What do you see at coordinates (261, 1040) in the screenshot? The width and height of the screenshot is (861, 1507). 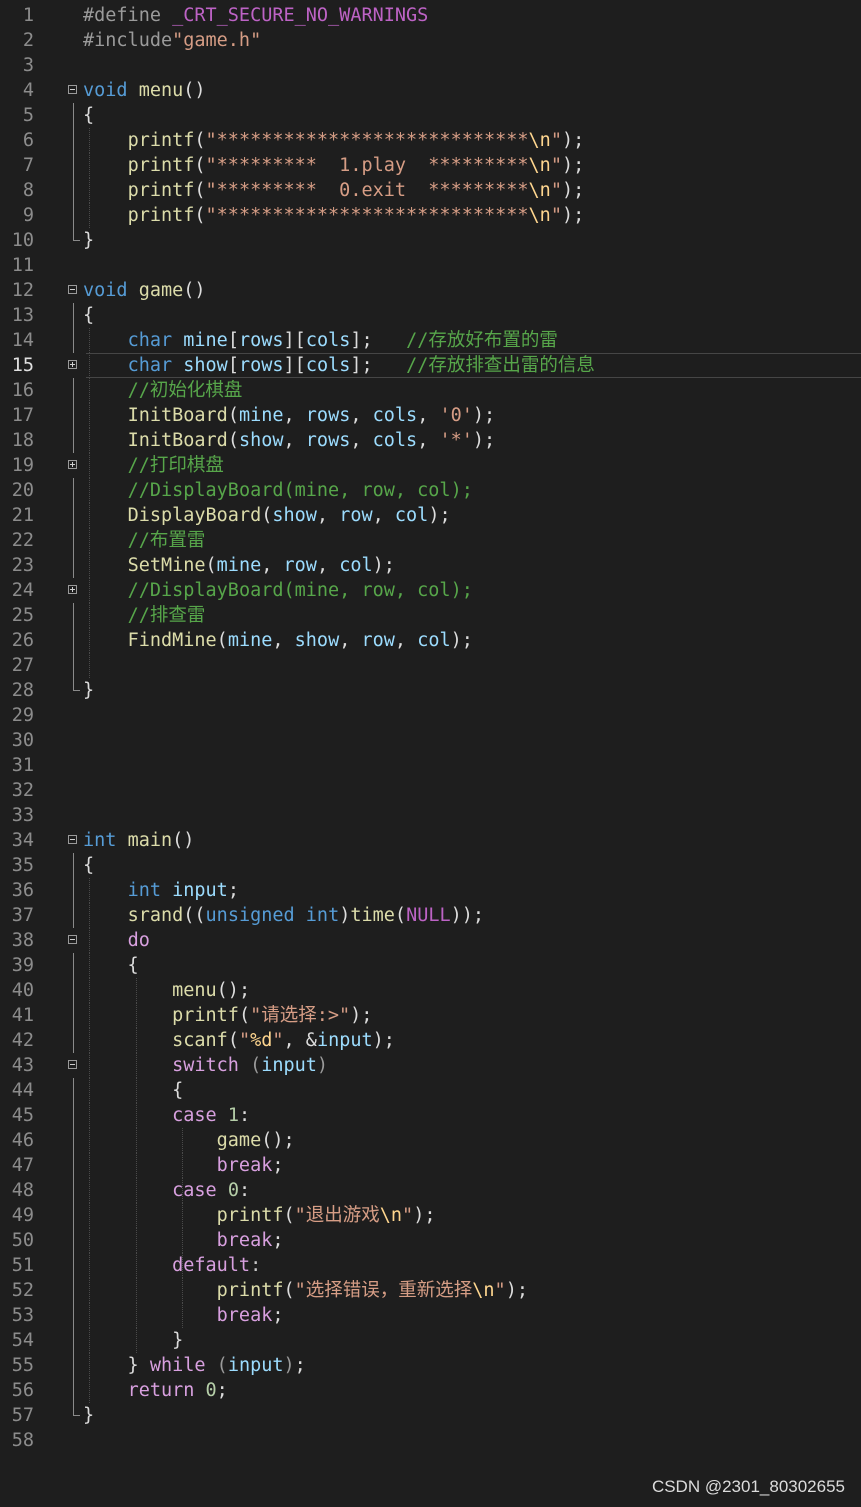 I see `code-token: %d` at bounding box center [261, 1040].